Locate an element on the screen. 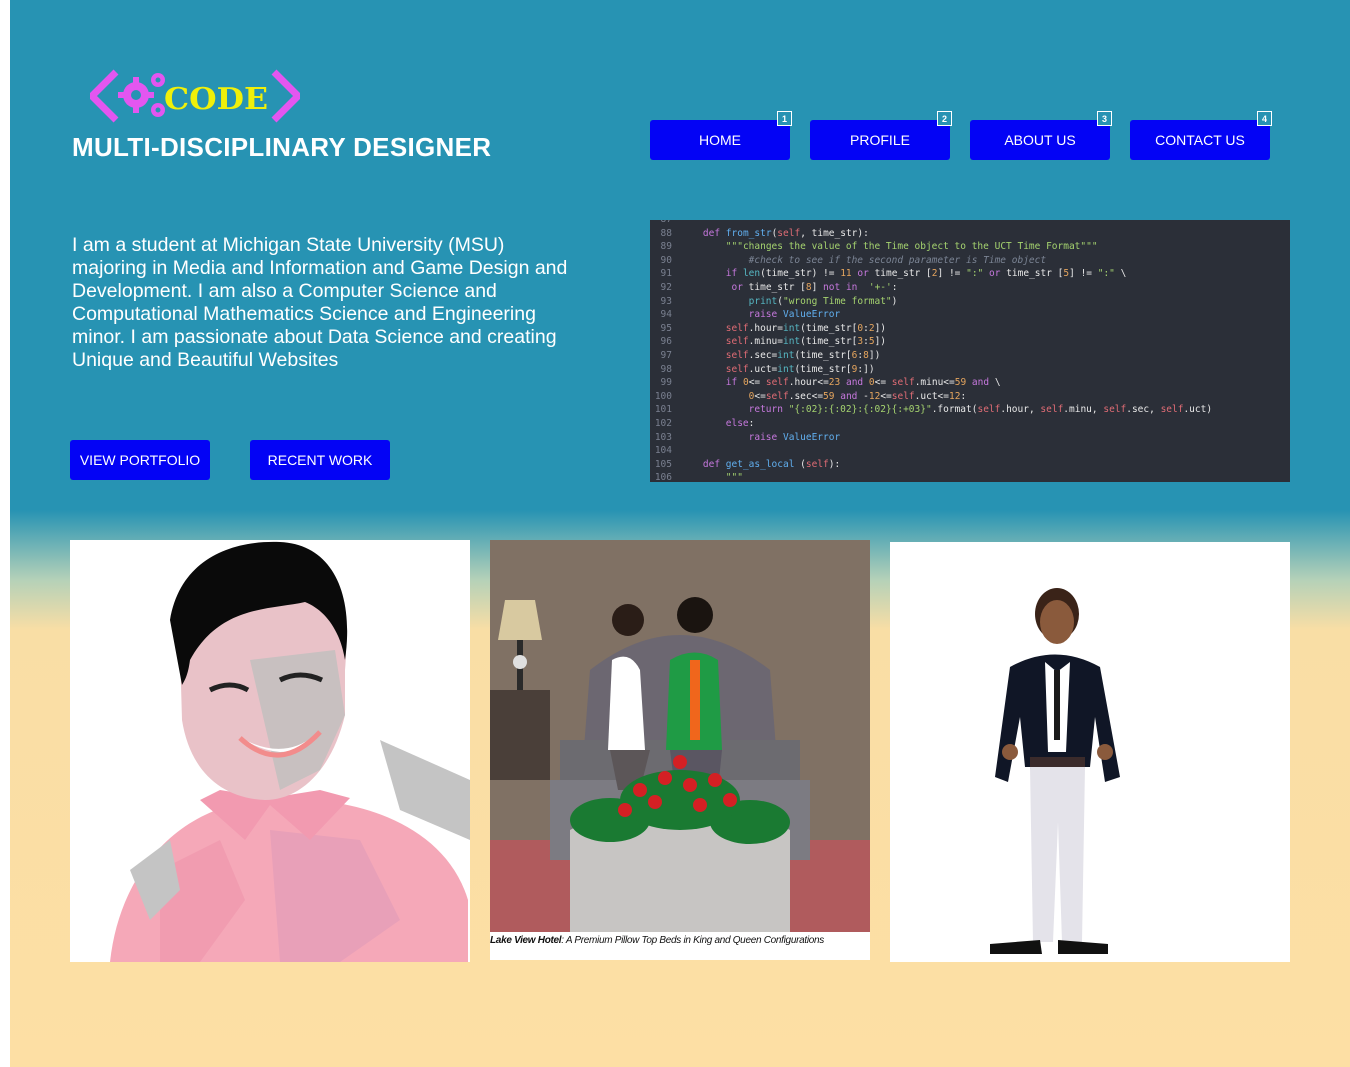 This screenshot has height=1067, width=1350. gallery-card-portrait is located at coordinates (270, 751).